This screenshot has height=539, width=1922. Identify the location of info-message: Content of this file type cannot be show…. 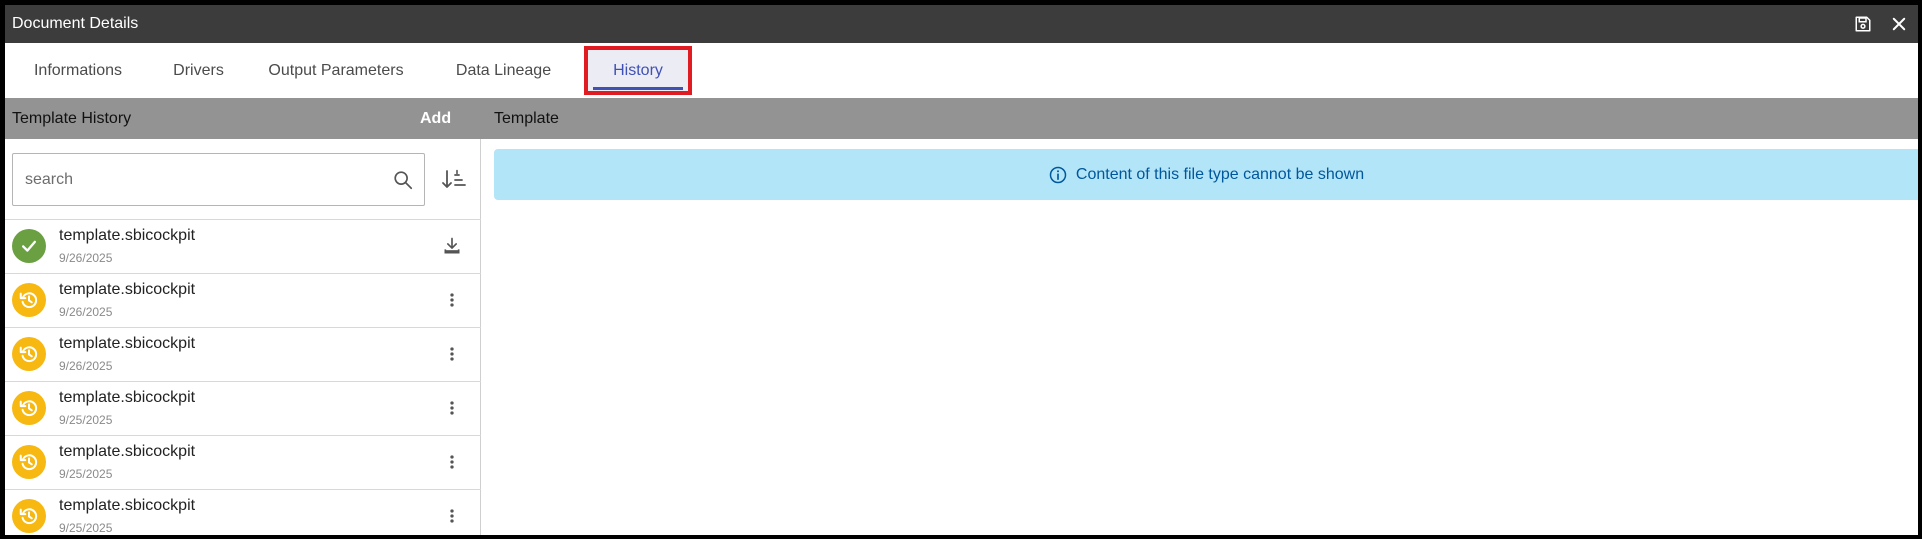
(1220, 174).